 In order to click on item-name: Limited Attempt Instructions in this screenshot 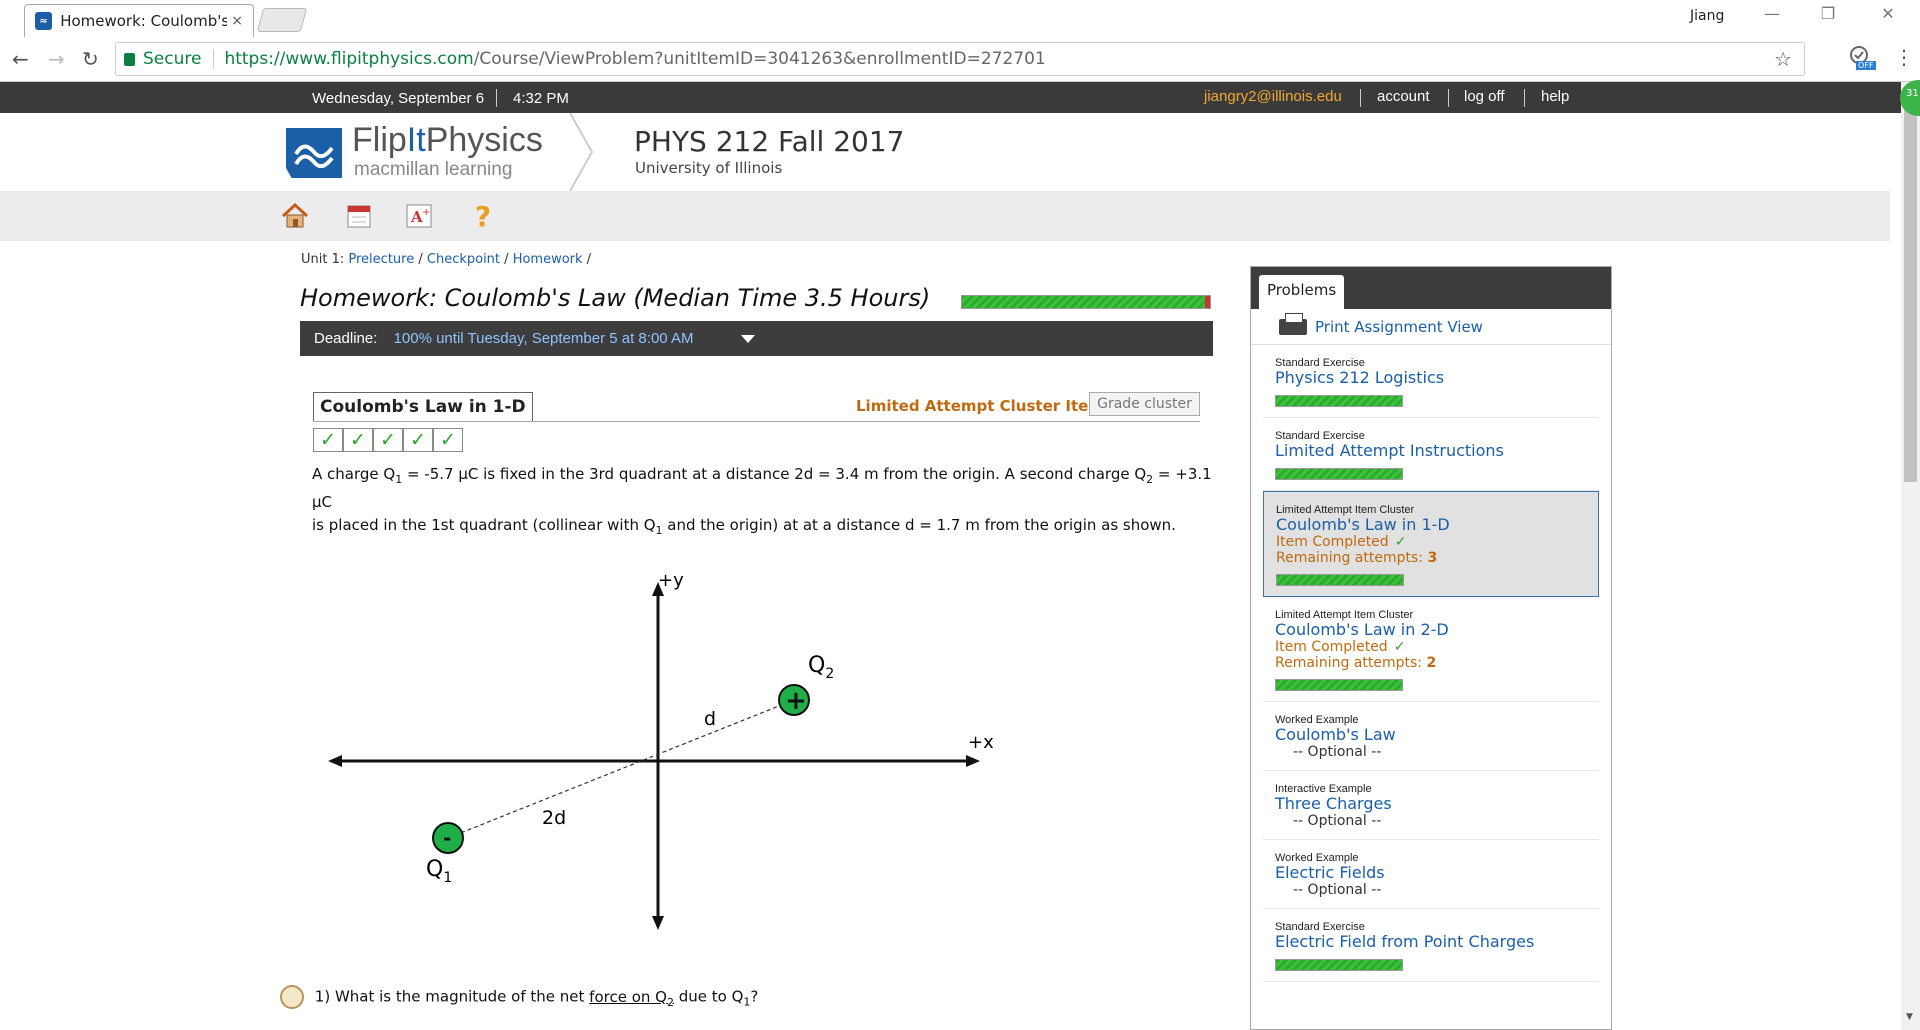, I will do `click(1431, 450)`.